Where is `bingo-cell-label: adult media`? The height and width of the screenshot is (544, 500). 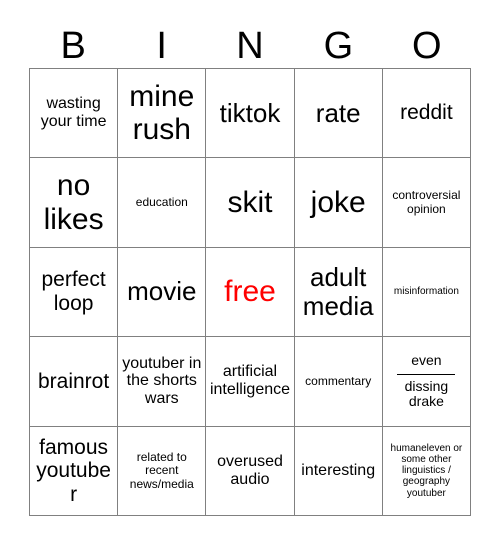 bingo-cell-label: adult media is located at coordinates (338, 291).